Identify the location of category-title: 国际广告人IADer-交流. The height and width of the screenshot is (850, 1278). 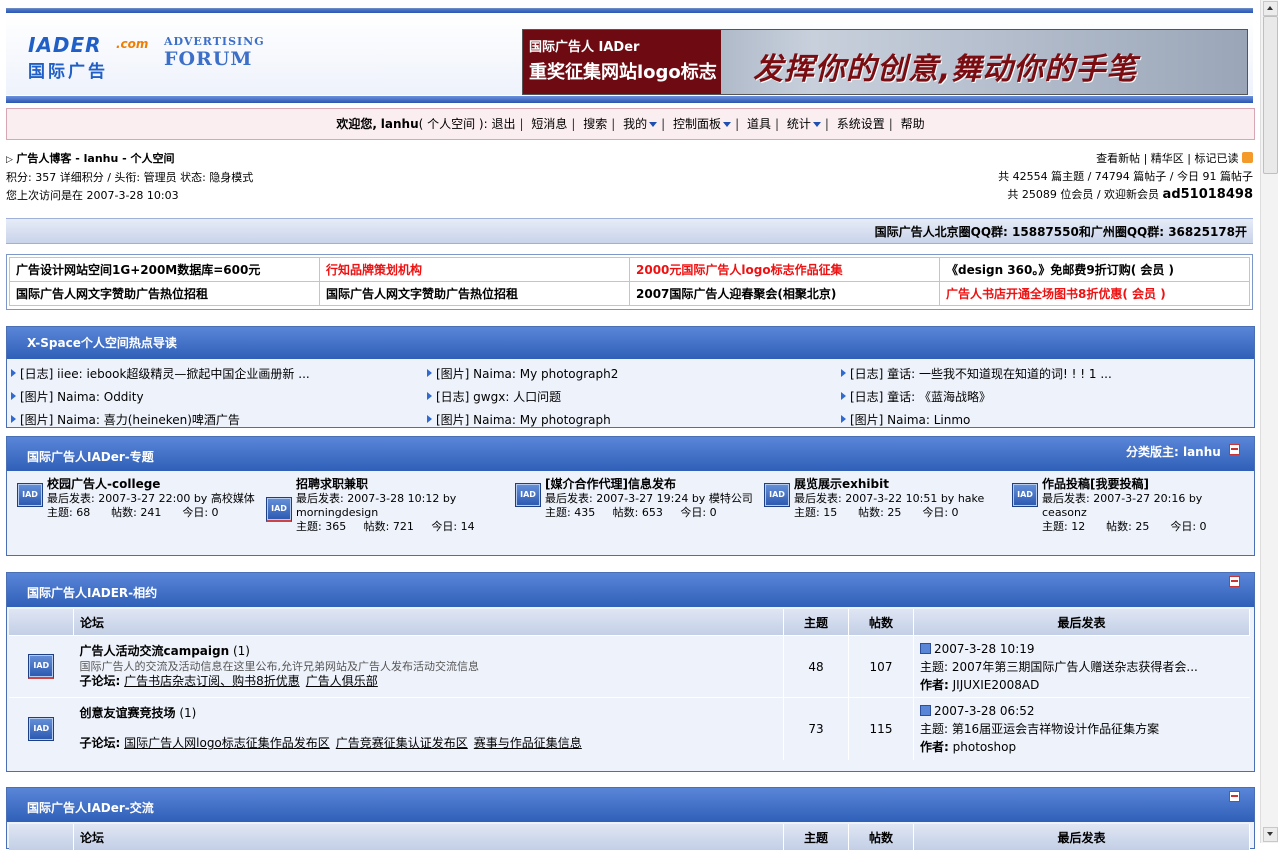
(90, 808).